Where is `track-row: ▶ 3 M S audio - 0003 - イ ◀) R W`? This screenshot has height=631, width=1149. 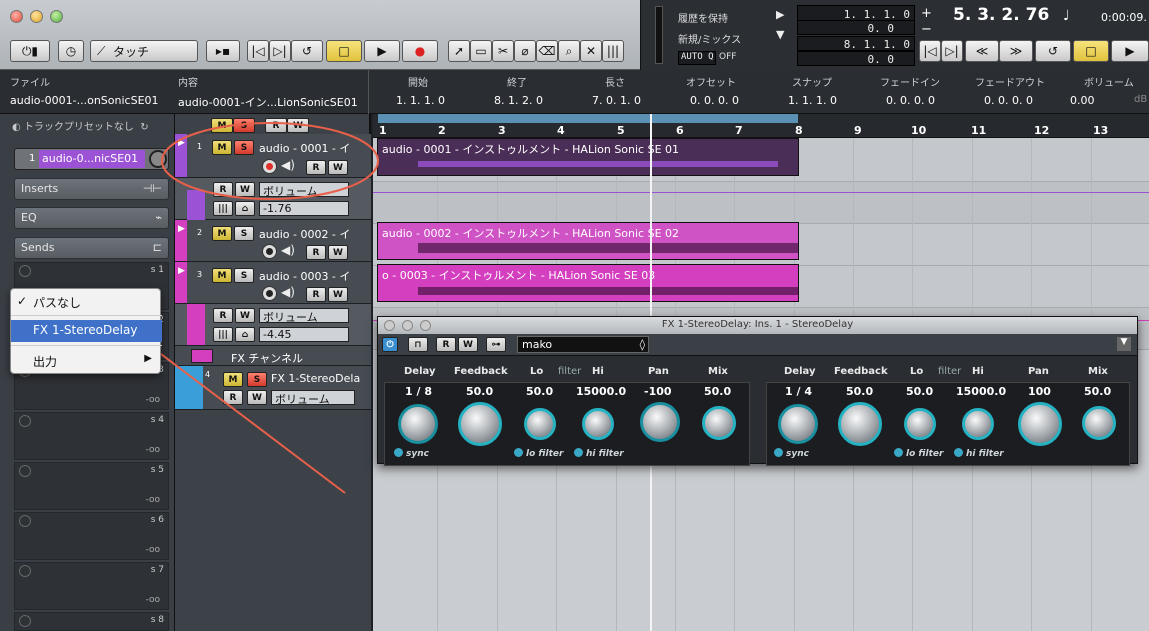
track-row: ▶ 3 M S audio - 0003 - イ ◀) R W is located at coordinates (273, 283).